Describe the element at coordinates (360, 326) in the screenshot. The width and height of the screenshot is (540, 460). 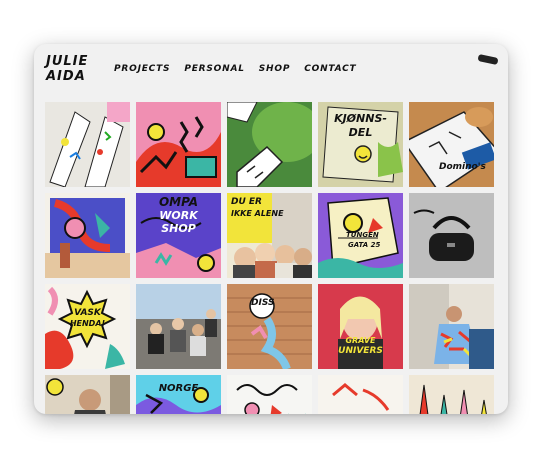
I see `gallery-tile: GRAVE UNIVERS` at that location.